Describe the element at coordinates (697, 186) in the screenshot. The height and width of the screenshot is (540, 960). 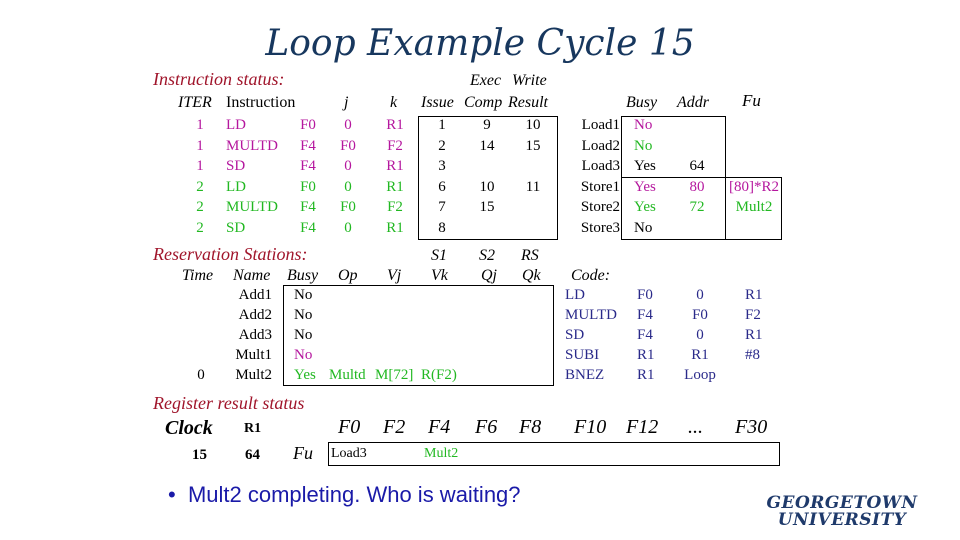
I see `buffer-addr: 80` at that location.